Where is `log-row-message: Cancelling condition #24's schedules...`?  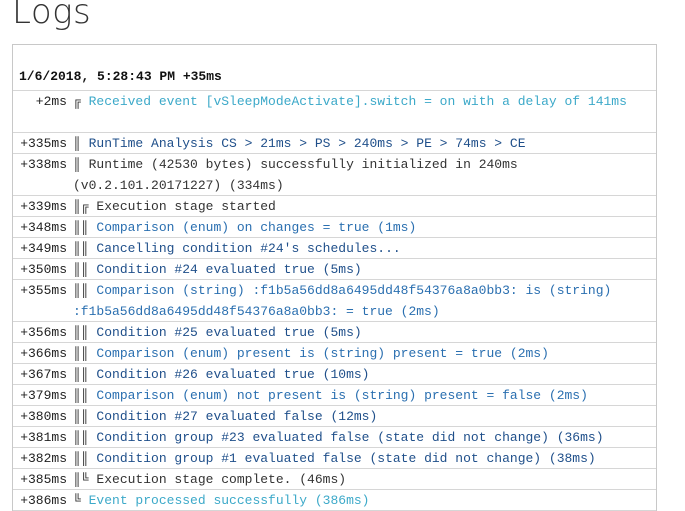
log-row-message: Cancelling condition #24's schedules... is located at coordinates (248, 248).